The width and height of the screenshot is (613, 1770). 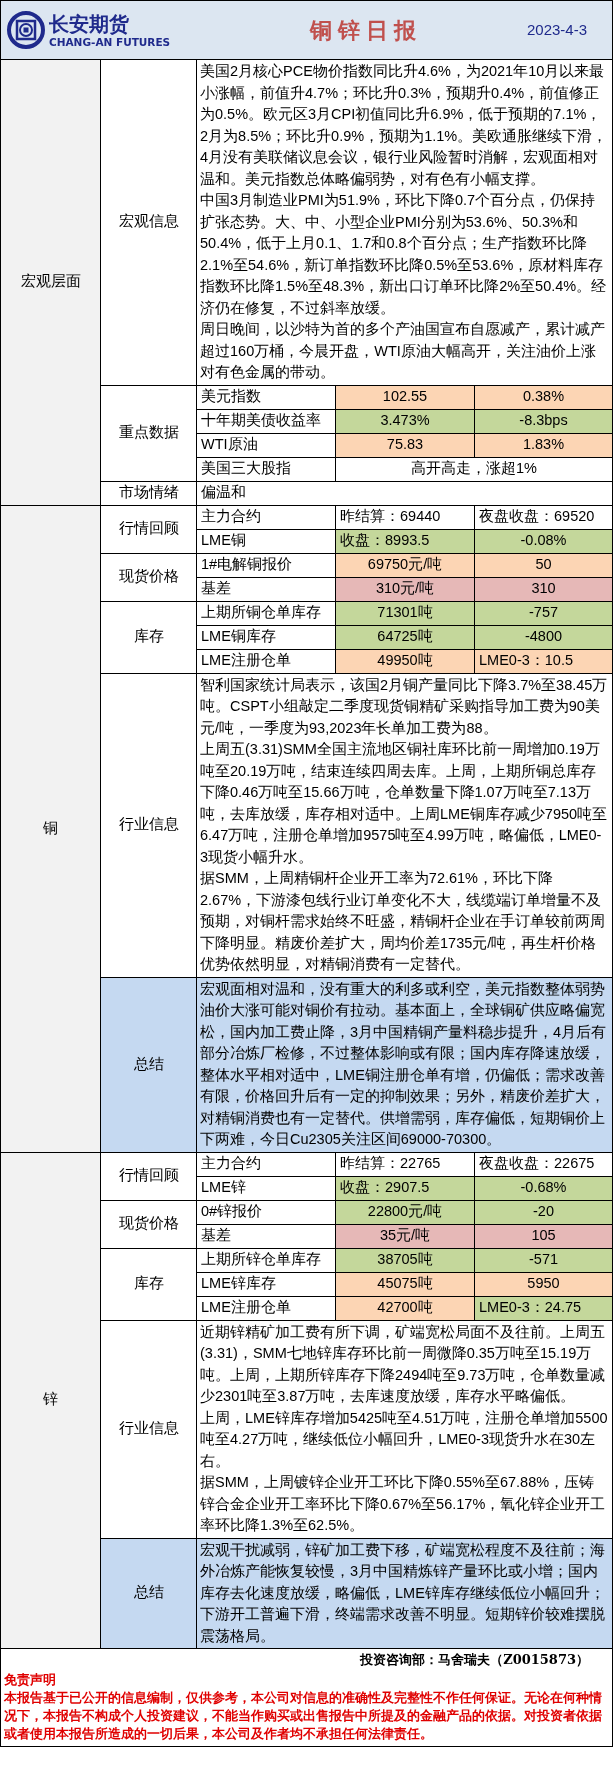 I want to click on paragraph: 中国3月制造业PMI为51.9%，环比下降0.7个百分点，仍保持扩张态势。大、中、小型企业PMI分别为53.6%、50.3%和50.4%，低于上月0.1、1.7和0.8个百分点；生产指数环比降2.1%至54.6%，新订单指数环比降0.5%至53.6%，原材料库存指数环比降1.5%至48.3%，新出口订单环比降2%至50.4%。经济仍在修复，不过斜率放缓。, so click(x=404, y=254).